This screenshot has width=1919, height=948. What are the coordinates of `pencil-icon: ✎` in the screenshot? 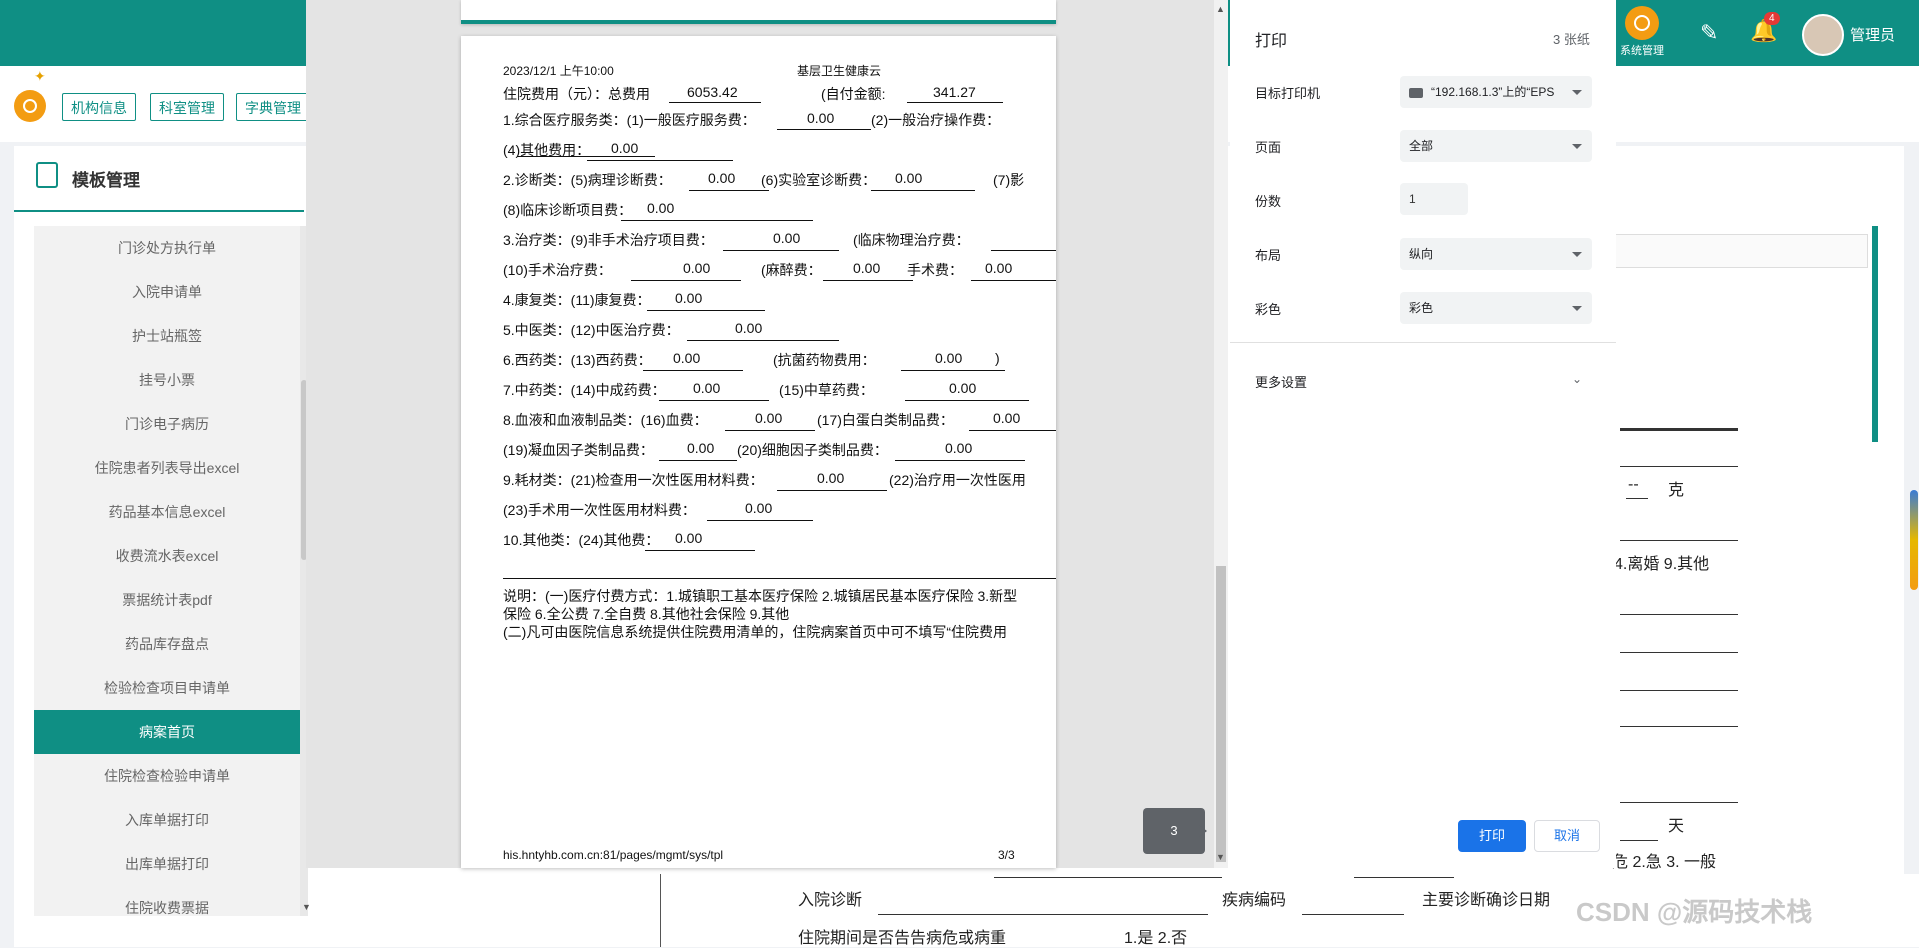 It's located at (1709, 33).